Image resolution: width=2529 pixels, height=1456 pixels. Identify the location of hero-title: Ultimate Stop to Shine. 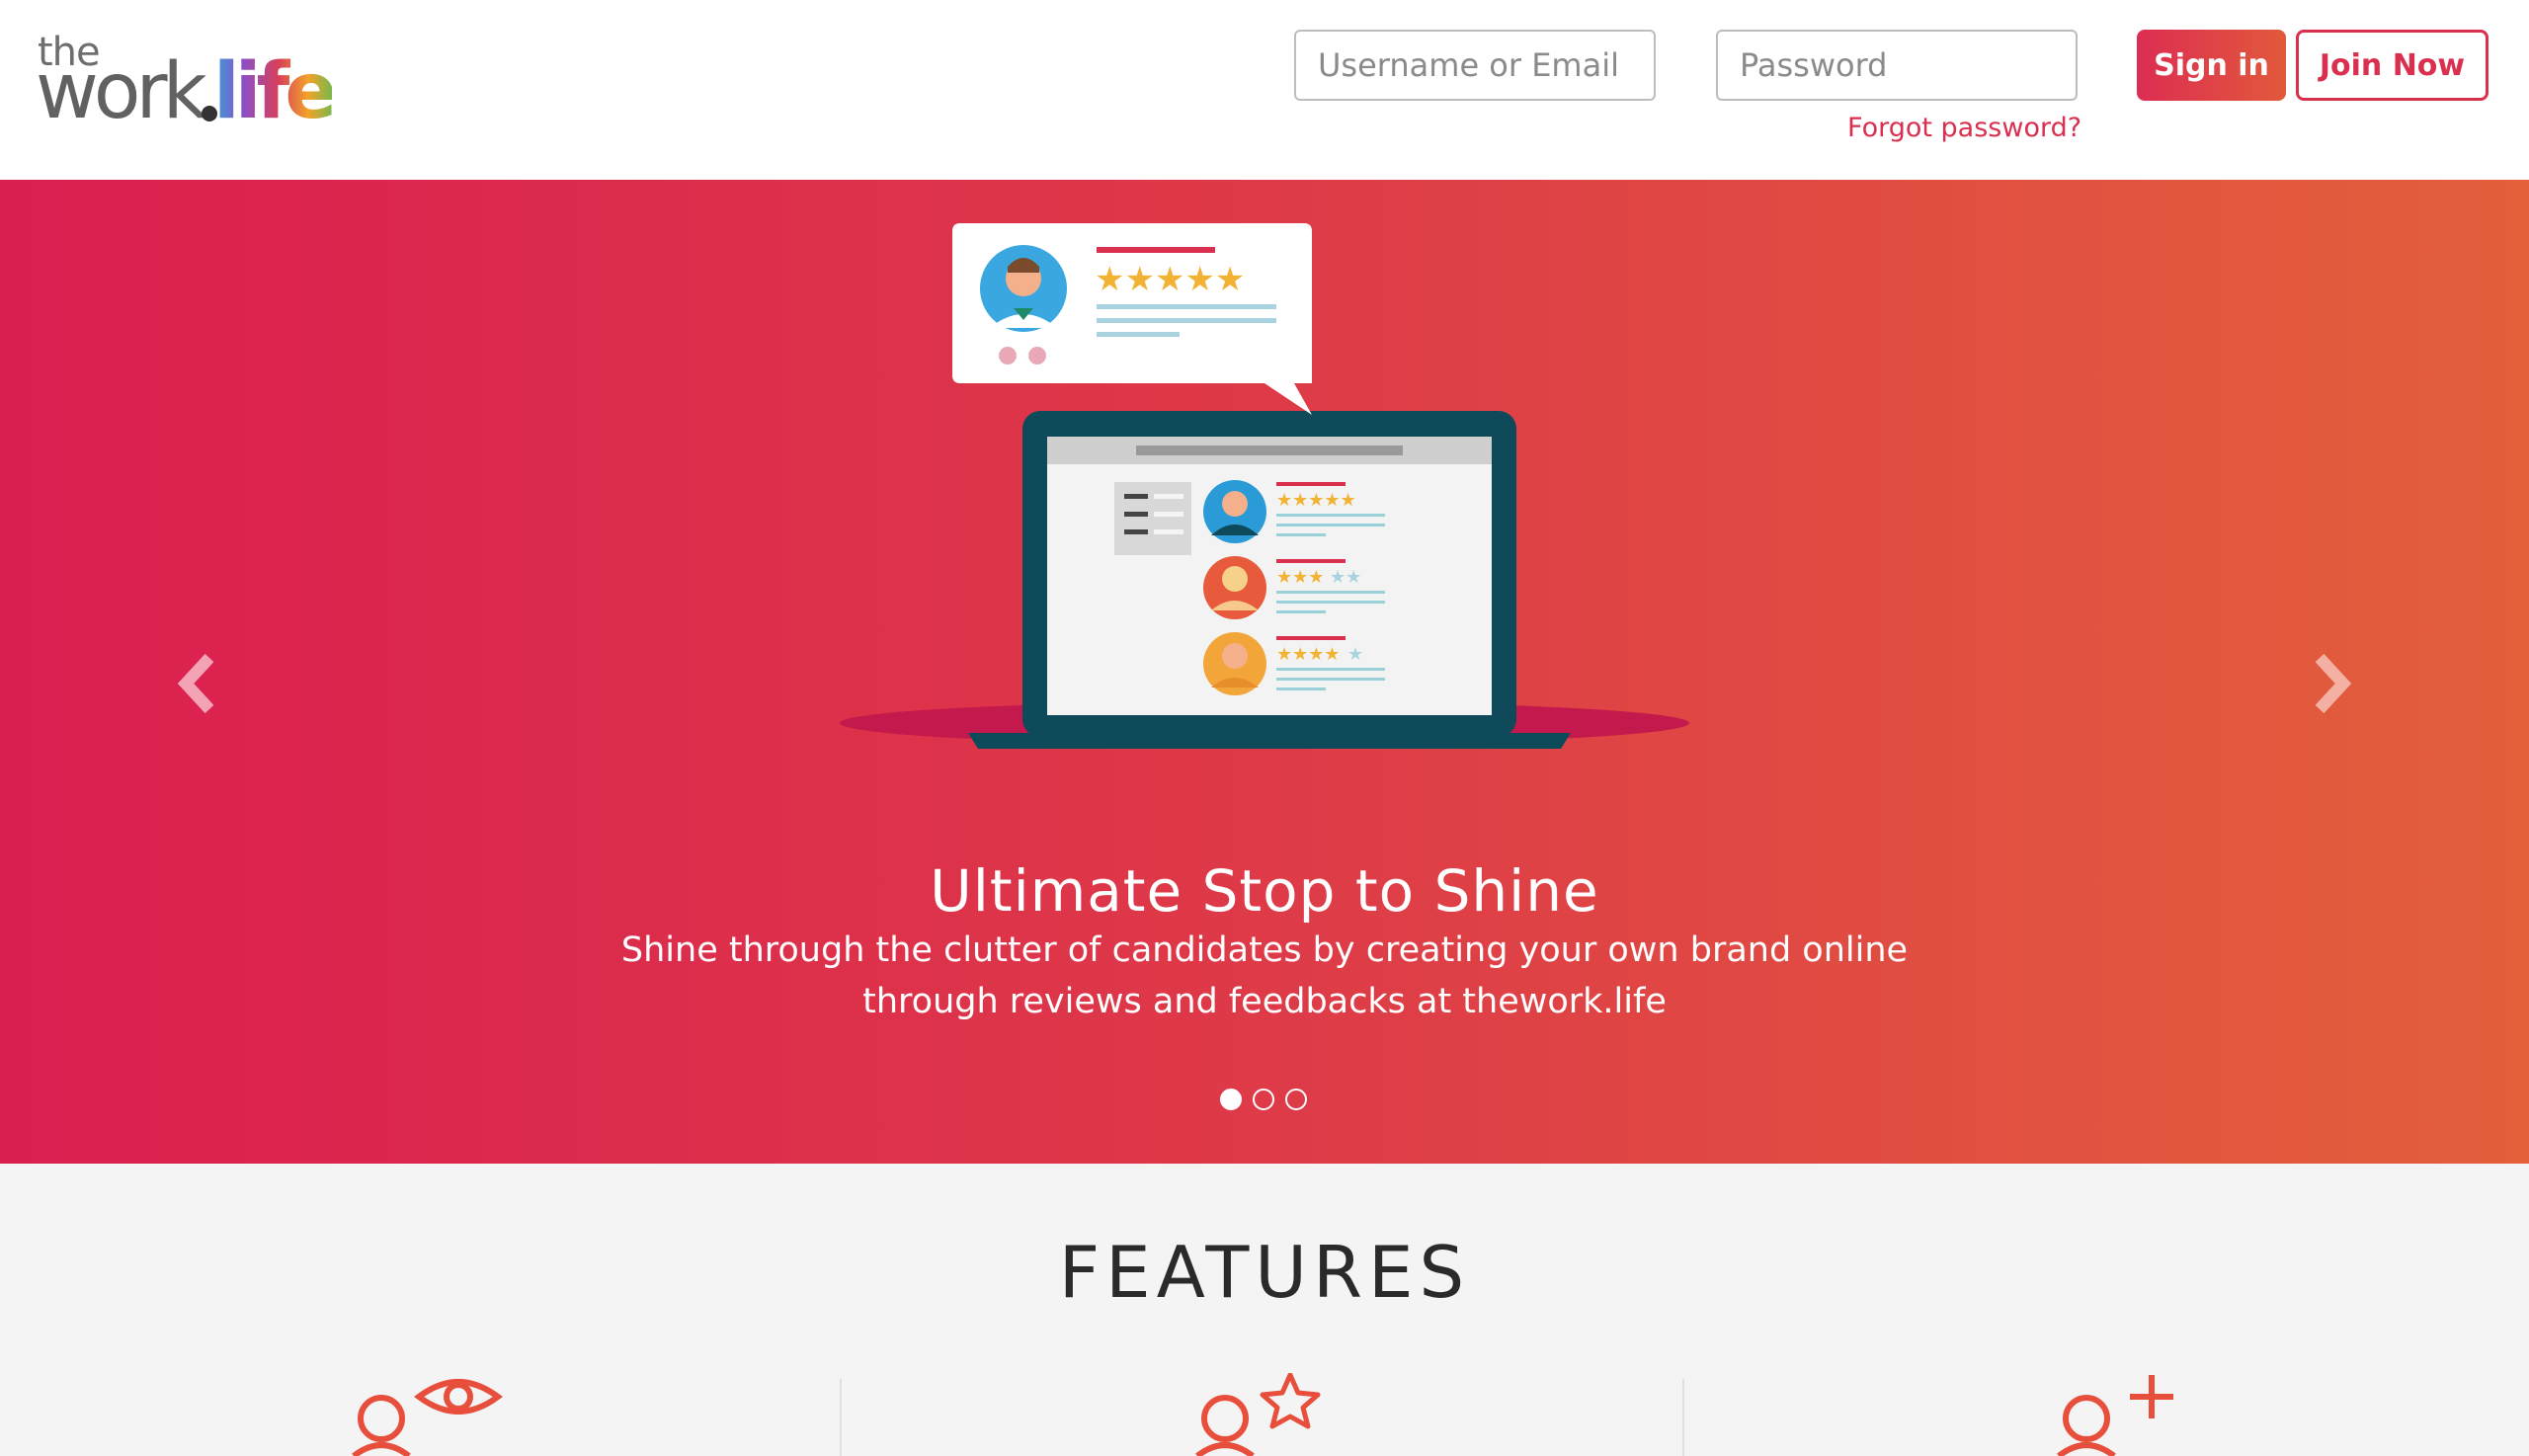
(1264, 891).